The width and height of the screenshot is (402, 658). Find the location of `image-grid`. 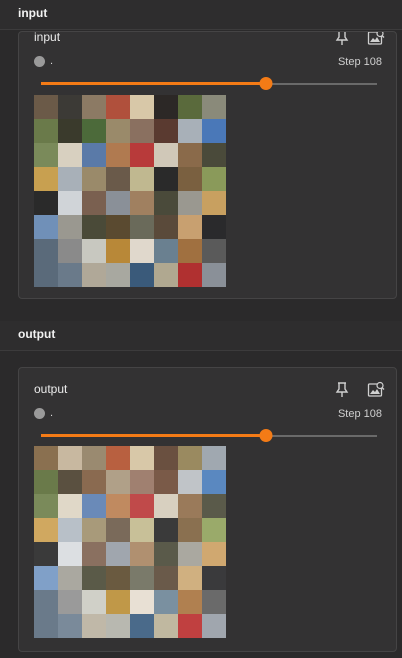

image-grid is located at coordinates (130, 191).